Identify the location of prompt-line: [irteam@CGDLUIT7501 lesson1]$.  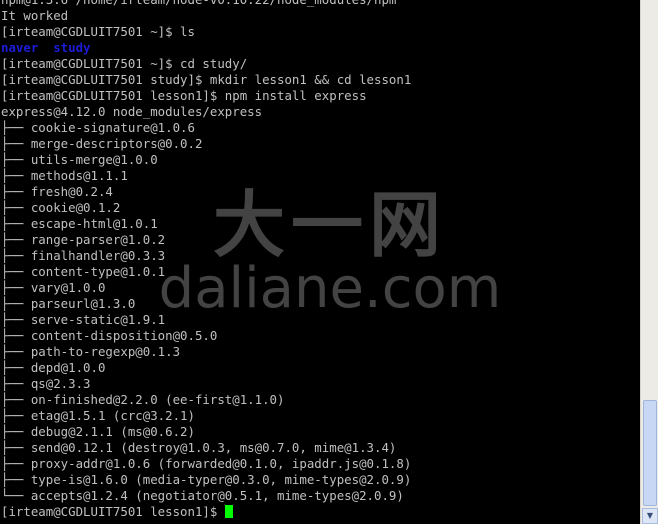
(320, 512).